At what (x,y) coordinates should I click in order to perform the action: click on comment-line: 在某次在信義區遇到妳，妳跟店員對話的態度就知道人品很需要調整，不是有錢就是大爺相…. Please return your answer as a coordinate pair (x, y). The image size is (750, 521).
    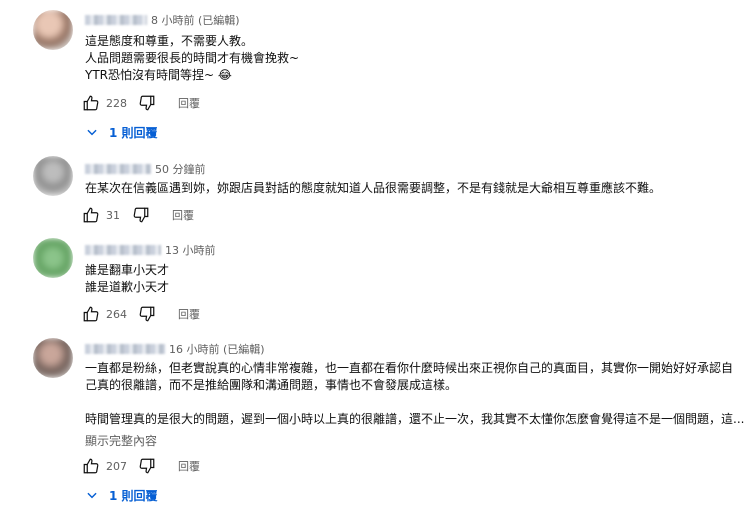
    Looking at the image, I should click on (373, 188).